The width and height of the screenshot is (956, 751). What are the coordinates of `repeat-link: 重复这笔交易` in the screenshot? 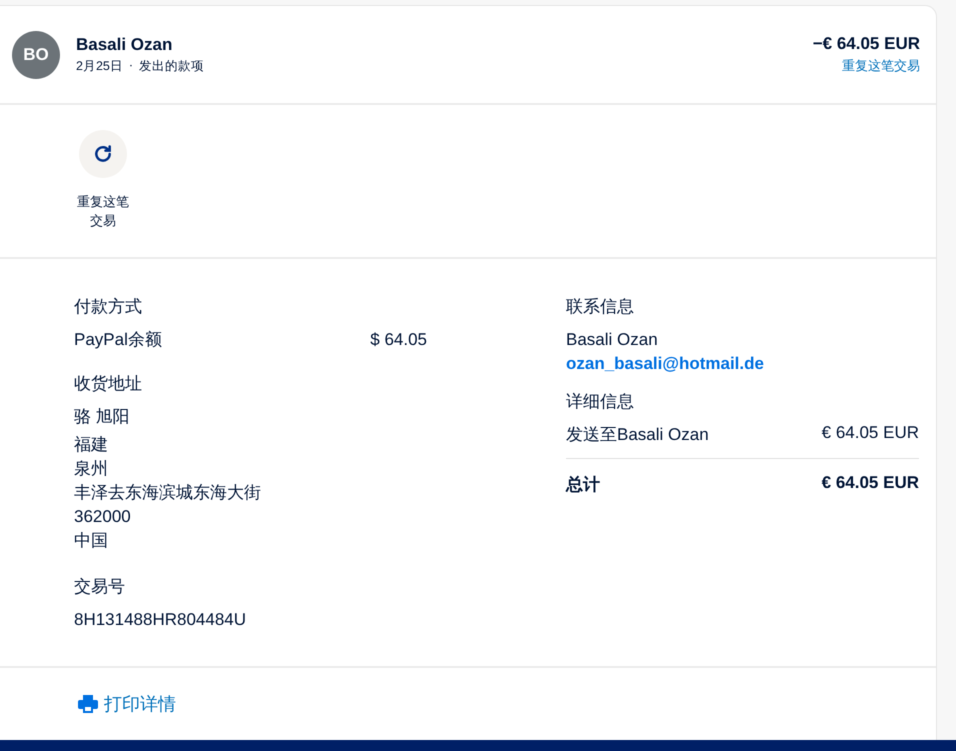 It's located at (881, 66).